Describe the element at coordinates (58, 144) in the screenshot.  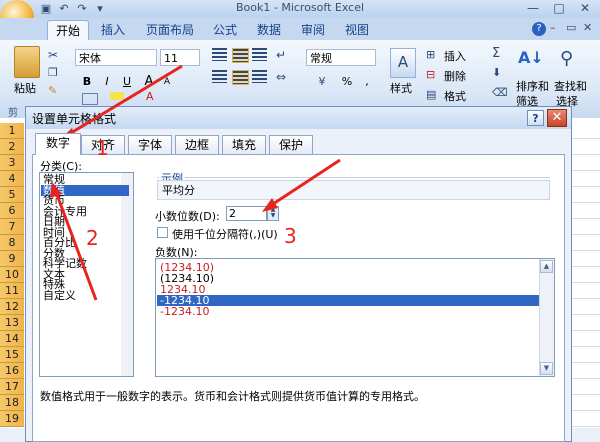
I see `tab-number: 数字` at that location.